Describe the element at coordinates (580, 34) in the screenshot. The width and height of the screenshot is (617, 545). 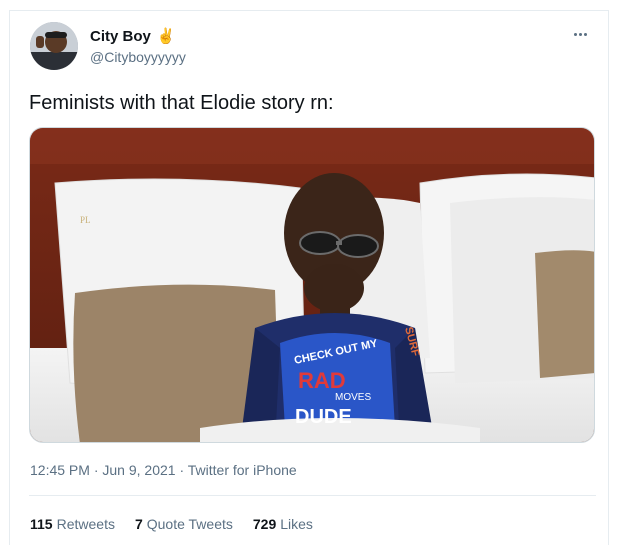
I see `more-options-icon` at that location.